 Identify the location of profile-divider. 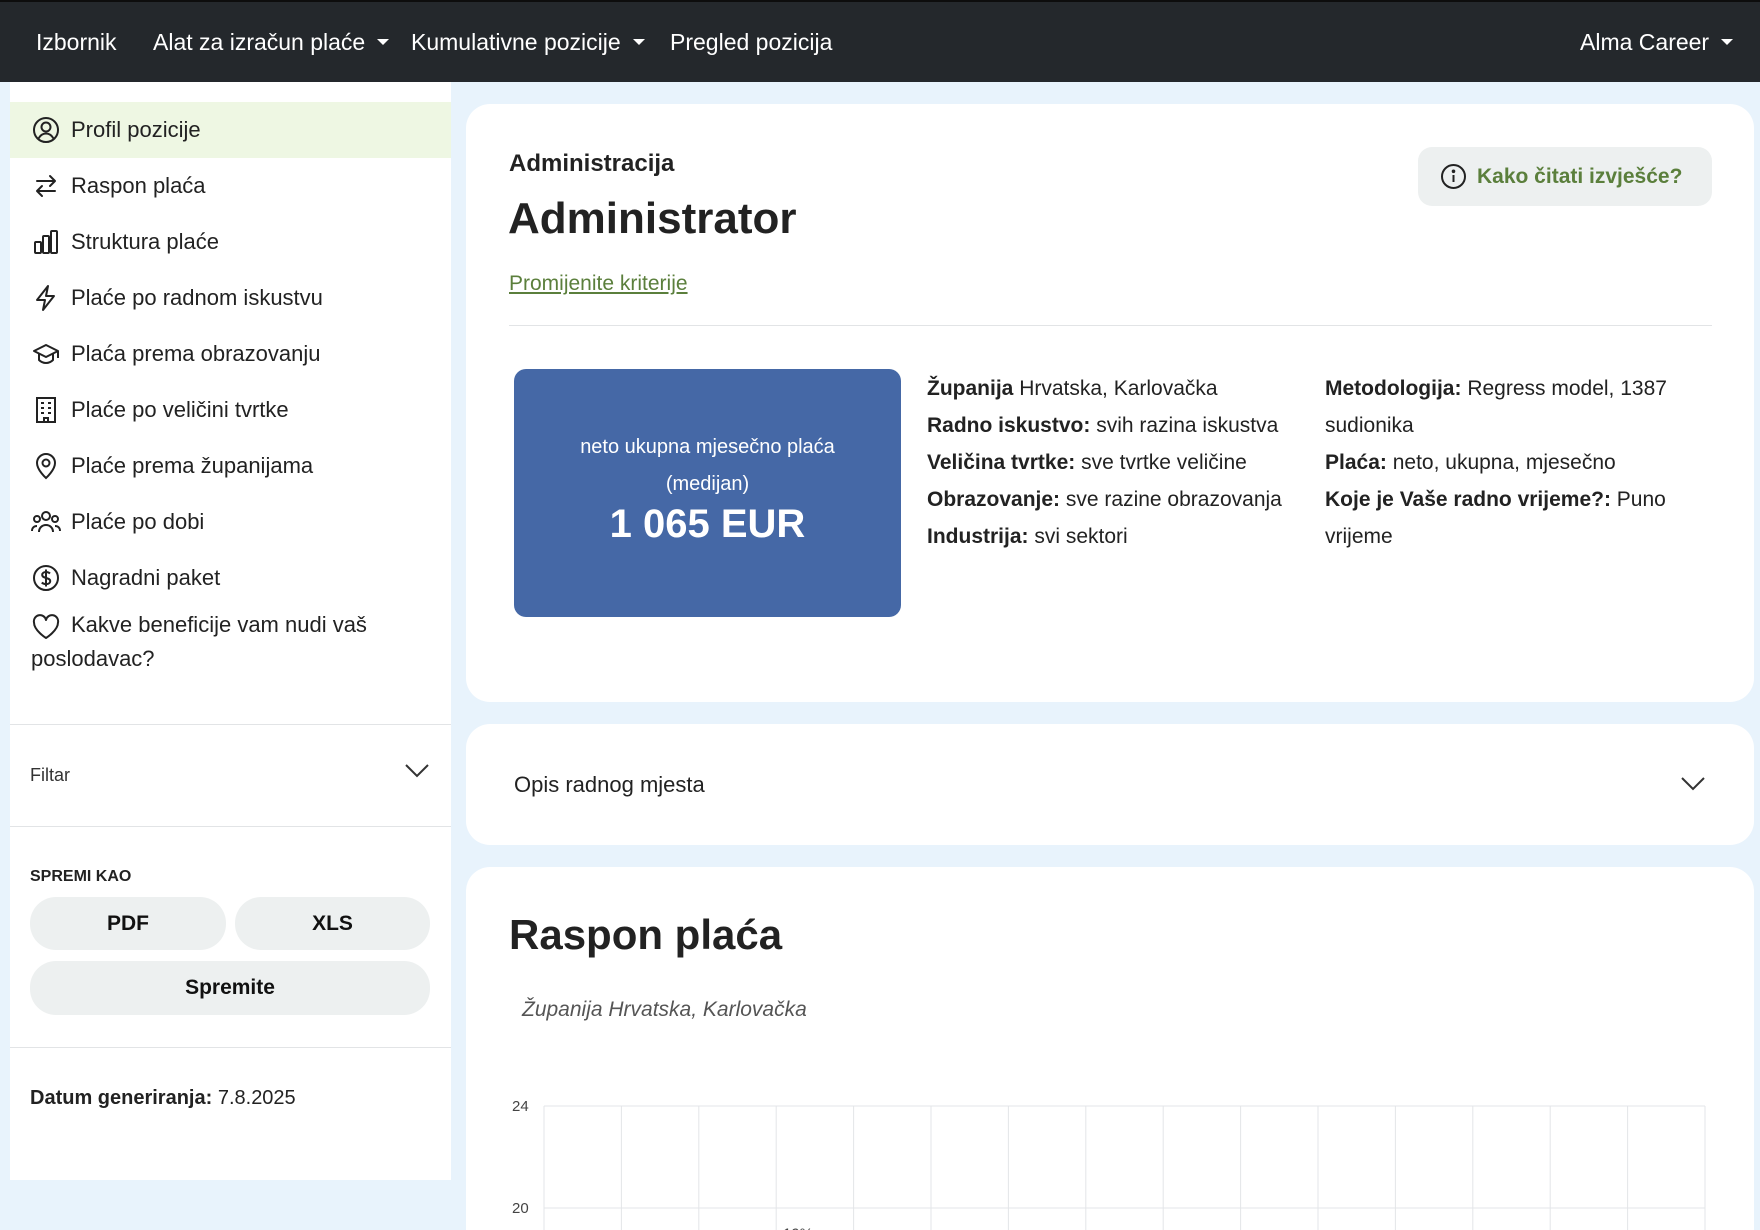
(1110, 325).